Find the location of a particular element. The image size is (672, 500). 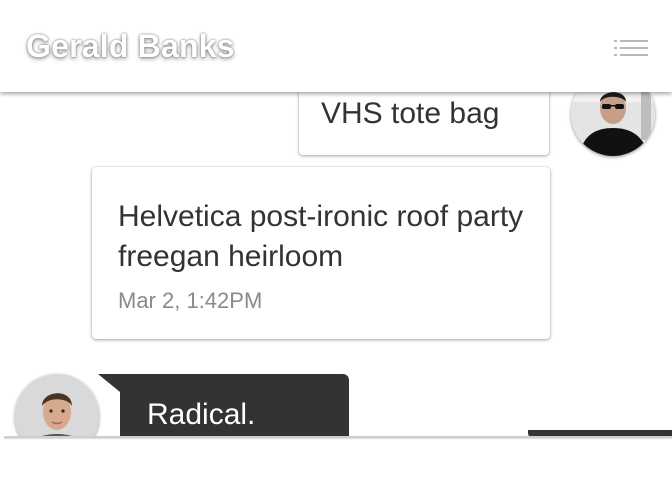

bubble-tail is located at coordinates (109, 383).